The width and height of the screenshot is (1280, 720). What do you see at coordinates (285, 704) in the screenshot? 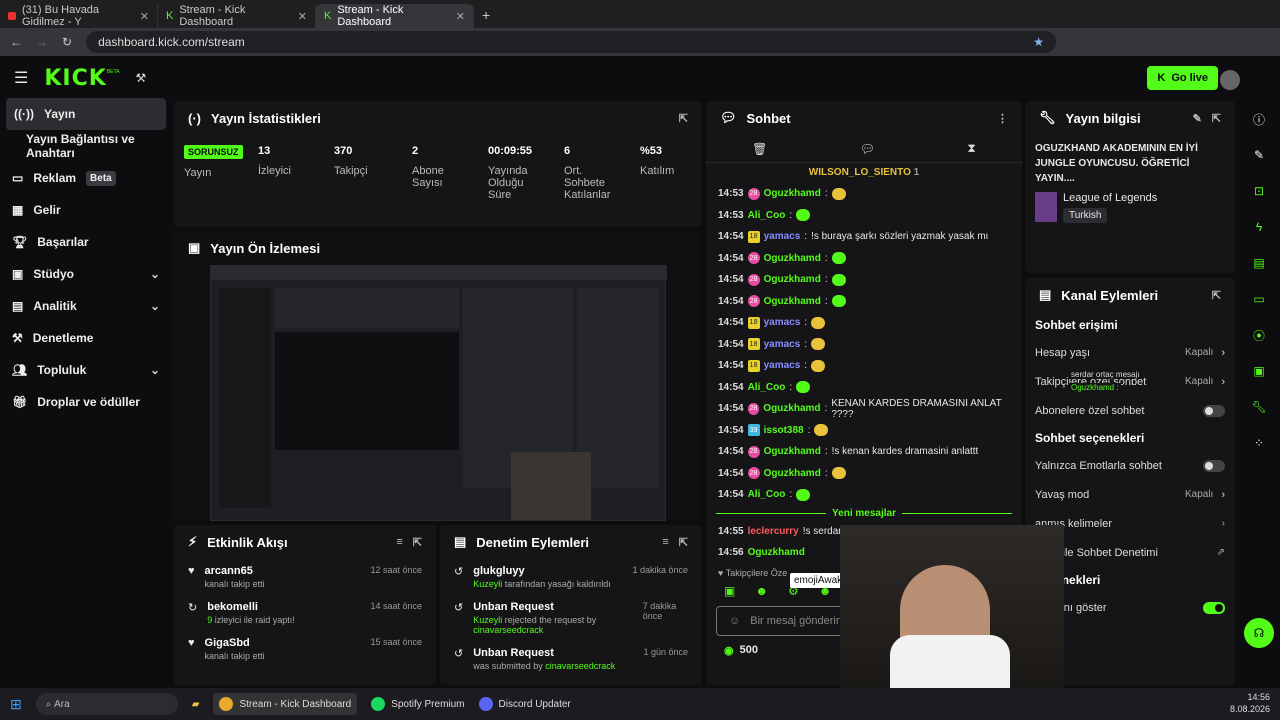
I see `taskbar-app-chrome: Stream - Kick Dashboard` at bounding box center [285, 704].